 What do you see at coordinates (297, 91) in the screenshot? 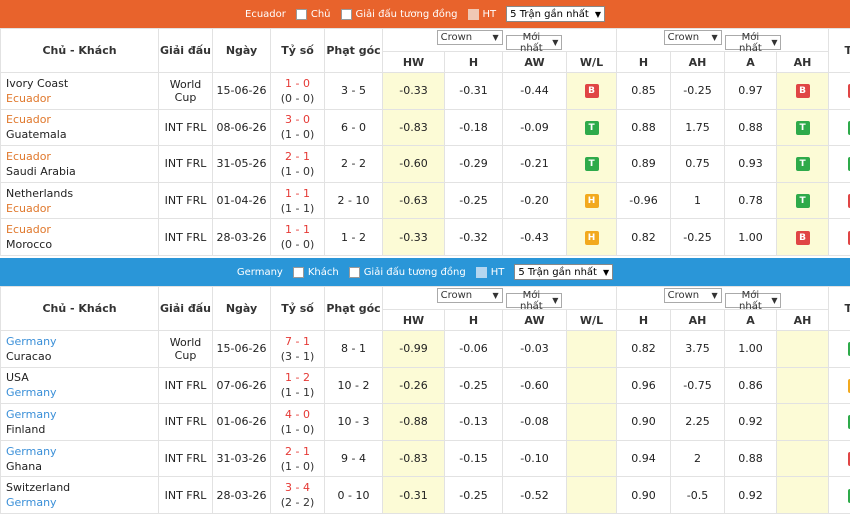
I see `score-cell: 1 - 0 (0 - 0)` at bounding box center [297, 91].